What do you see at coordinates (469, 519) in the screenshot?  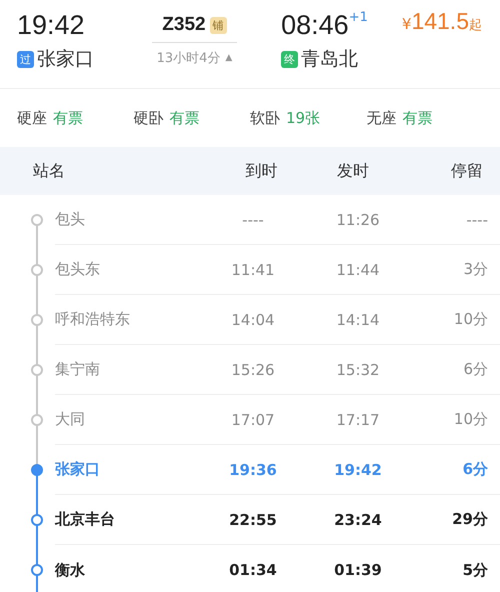 I see `stop-cell-text: 29分` at bounding box center [469, 519].